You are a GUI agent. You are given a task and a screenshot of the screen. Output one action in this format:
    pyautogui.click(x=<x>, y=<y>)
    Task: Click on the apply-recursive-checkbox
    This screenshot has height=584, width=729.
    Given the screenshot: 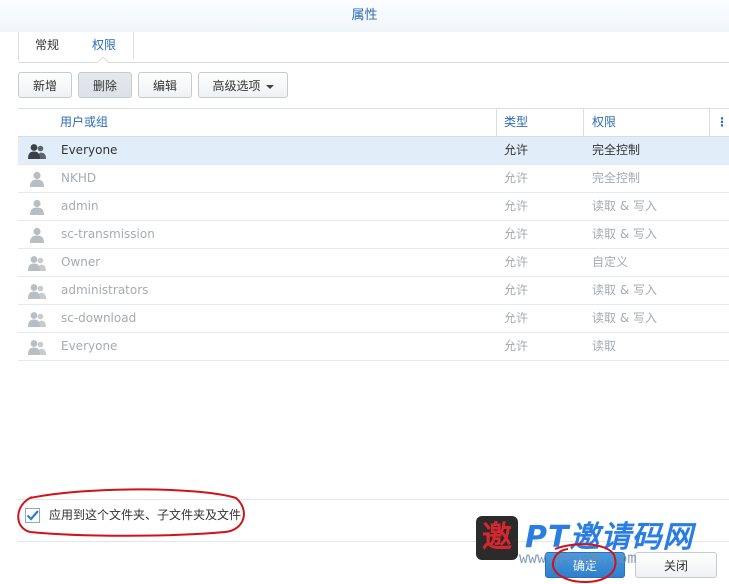 What is the action you would take?
    pyautogui.click(x=32, y=515)
    